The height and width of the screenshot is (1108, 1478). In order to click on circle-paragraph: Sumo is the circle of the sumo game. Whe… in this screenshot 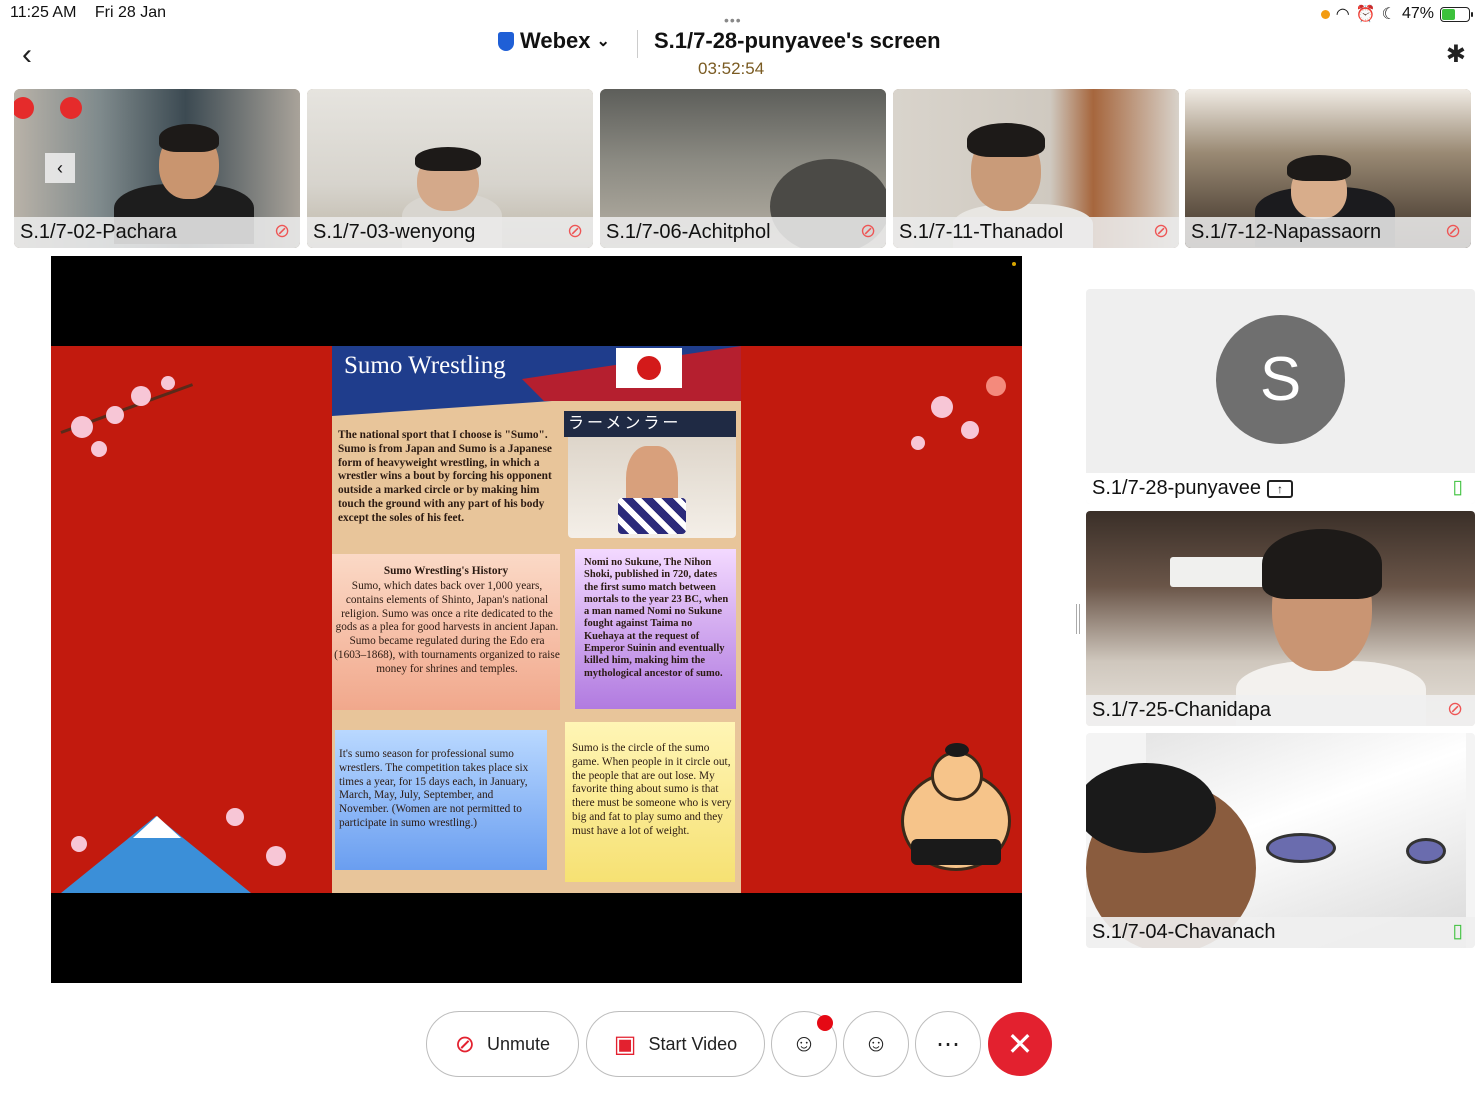, I will do `click(652, 789)`.